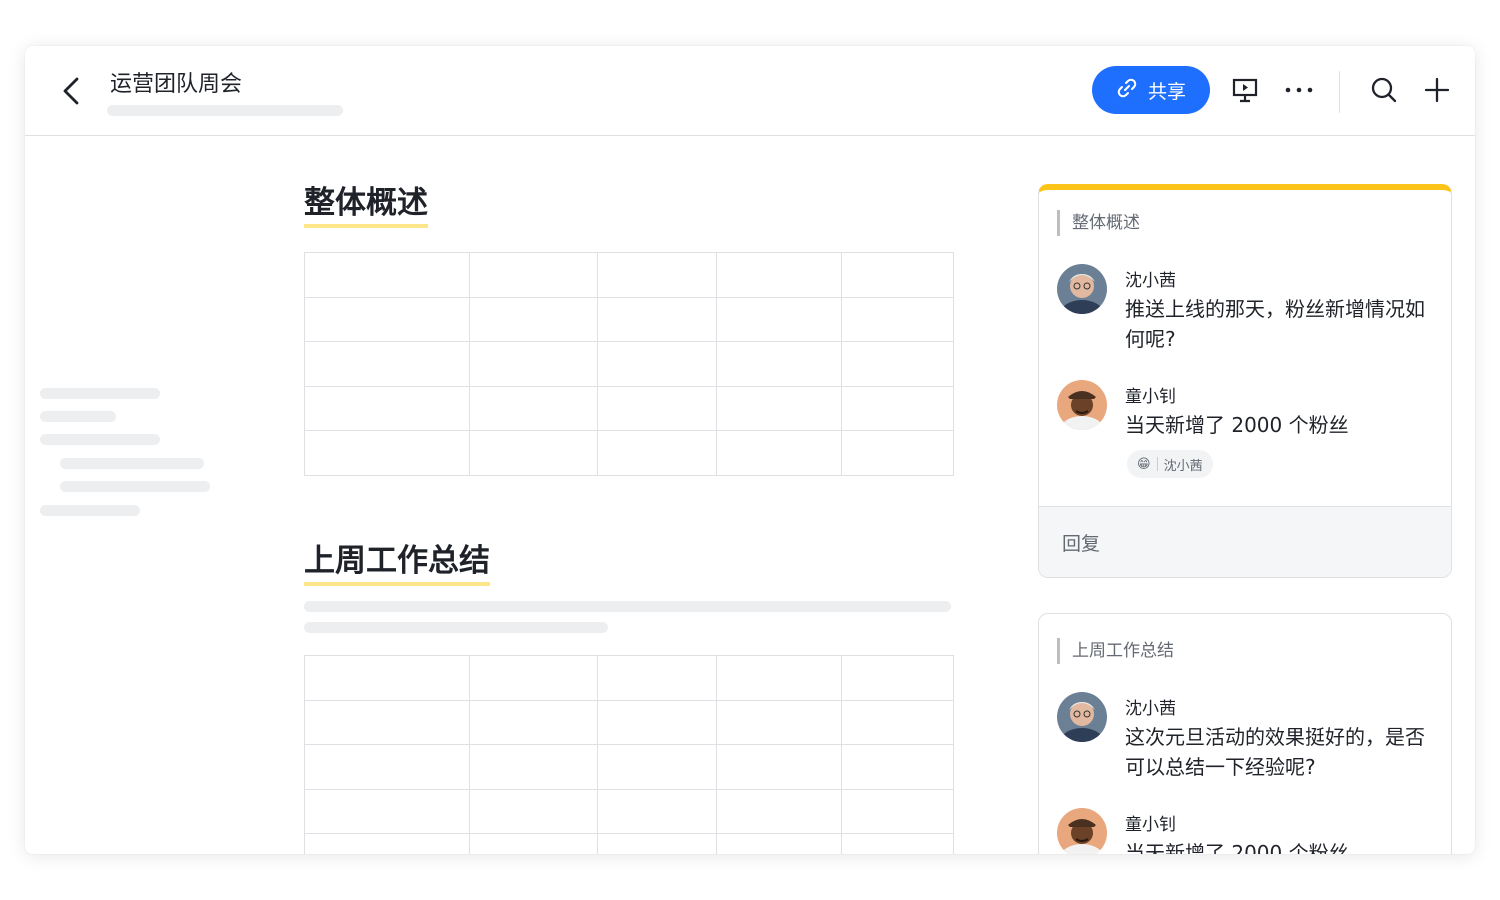 Image resolution: width=1500 pixels, height=900 pixels. I want to click on reaction-chip: 😁 沈小茜, so click(1170, 464).